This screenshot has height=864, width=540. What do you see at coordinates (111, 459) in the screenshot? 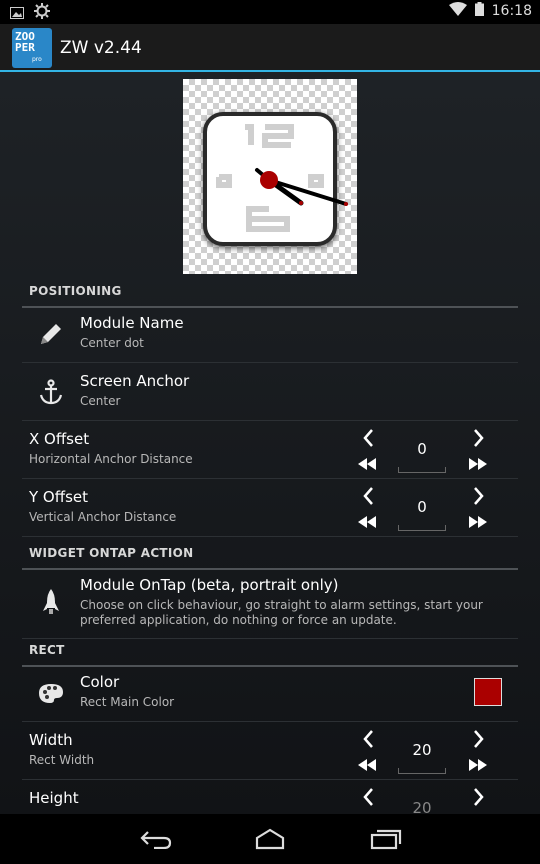
I see `x-offset-subtitle: Horizontal Anchor Distance` at bounding box center [111, 459].